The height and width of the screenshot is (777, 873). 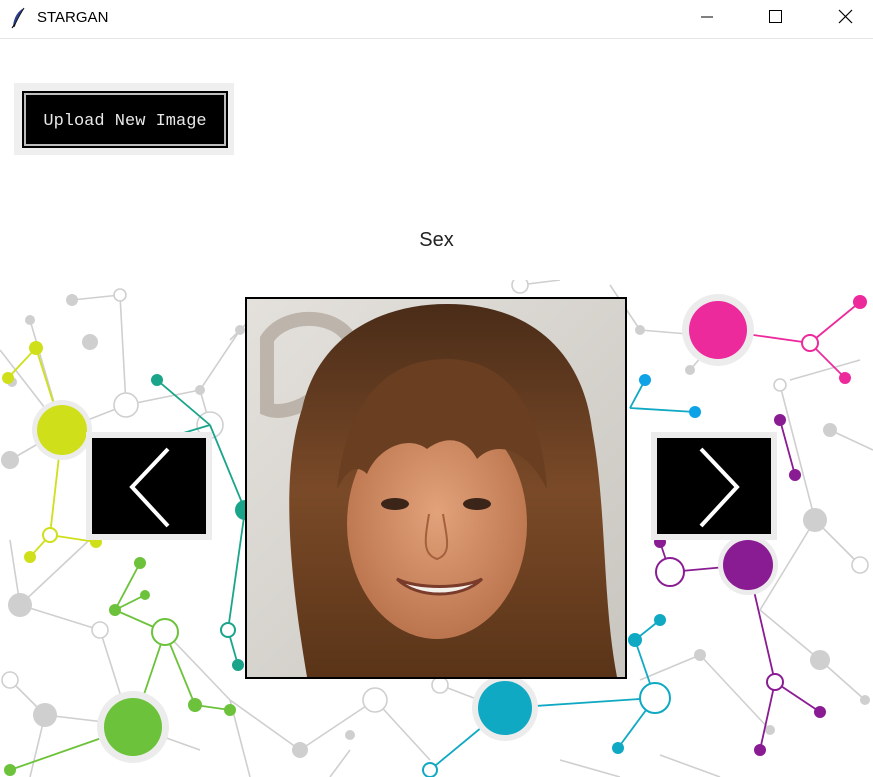 I want to click on title-bar: STARGAN, so click(x=436, y=19).